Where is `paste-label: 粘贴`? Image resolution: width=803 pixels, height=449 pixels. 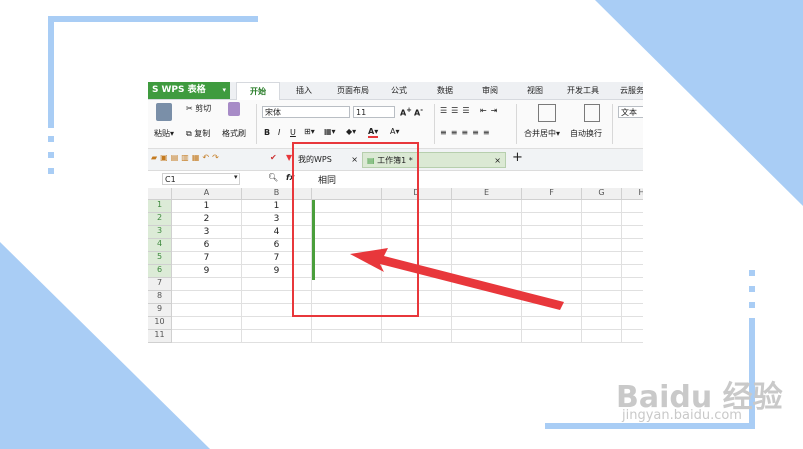 paste-label: 粘贴 is located at coordinates (162, 133).